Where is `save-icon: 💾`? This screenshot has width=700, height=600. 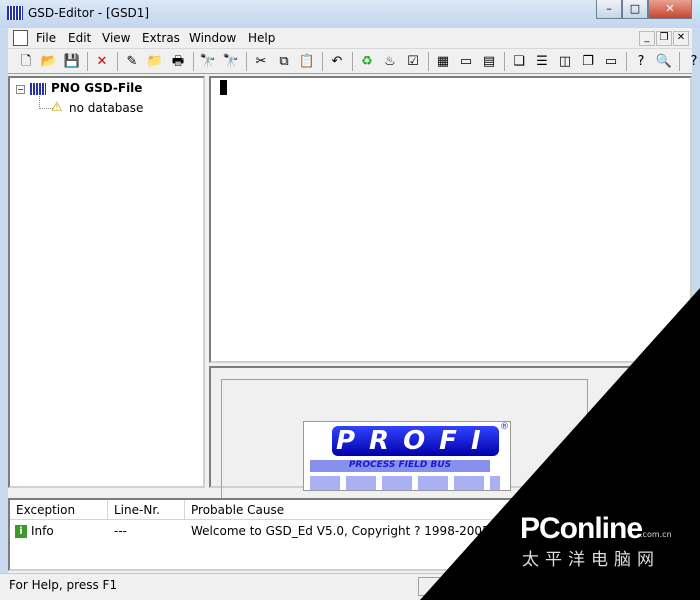 save-icon: 💾 is located at coordinates (72, 61).